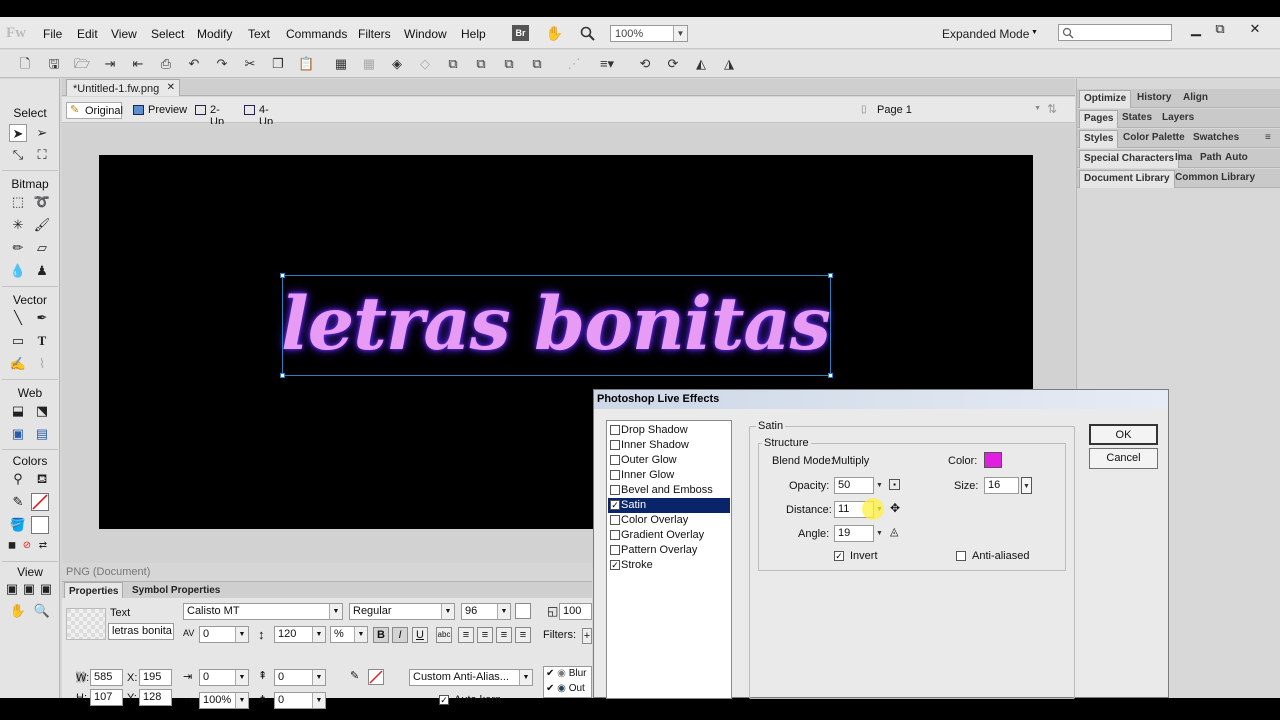  What do you see at coordinates (306, 64) in the screenshot?
I see `paste-icon: 📋` at bounding box center [306, 64].